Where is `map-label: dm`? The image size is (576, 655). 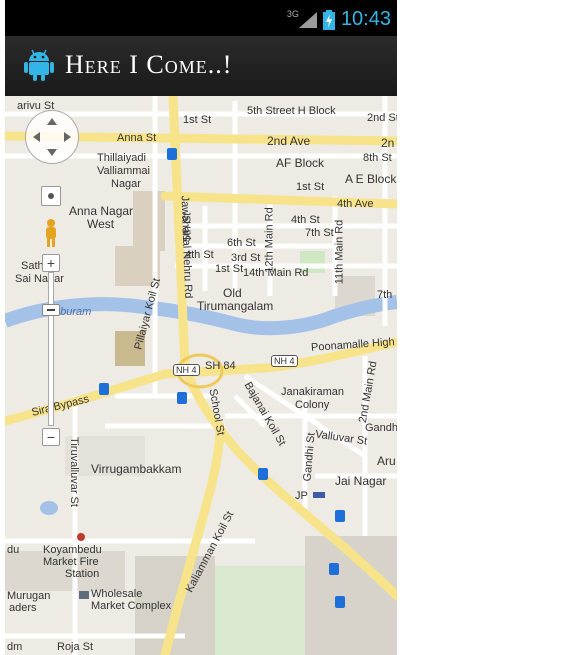 map-label: dm is located at coordinates (15, 647).